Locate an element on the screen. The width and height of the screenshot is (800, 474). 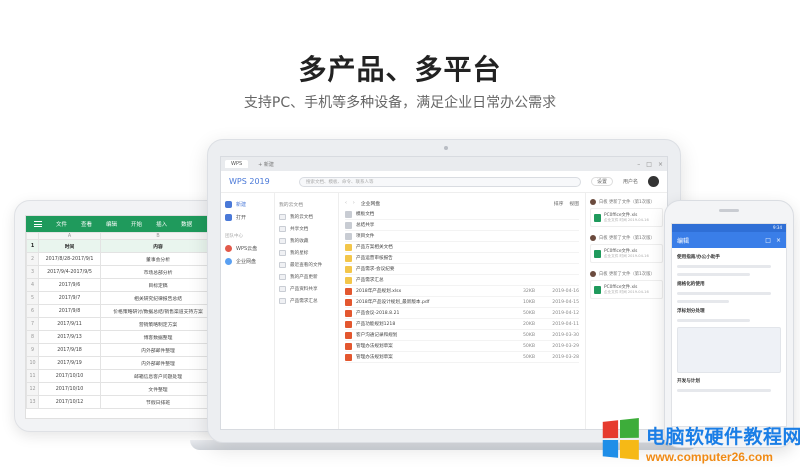
folder-item: 产品资料共享 is located at coordinates (306, 289).